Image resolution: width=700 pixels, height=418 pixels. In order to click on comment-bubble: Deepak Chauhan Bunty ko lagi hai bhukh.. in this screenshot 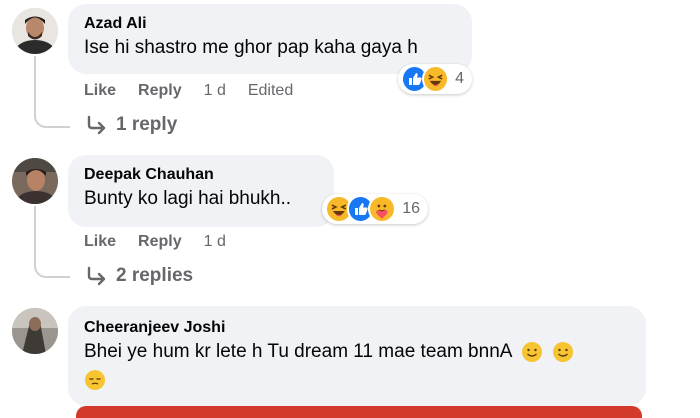, I will do `click(201, 191)`.